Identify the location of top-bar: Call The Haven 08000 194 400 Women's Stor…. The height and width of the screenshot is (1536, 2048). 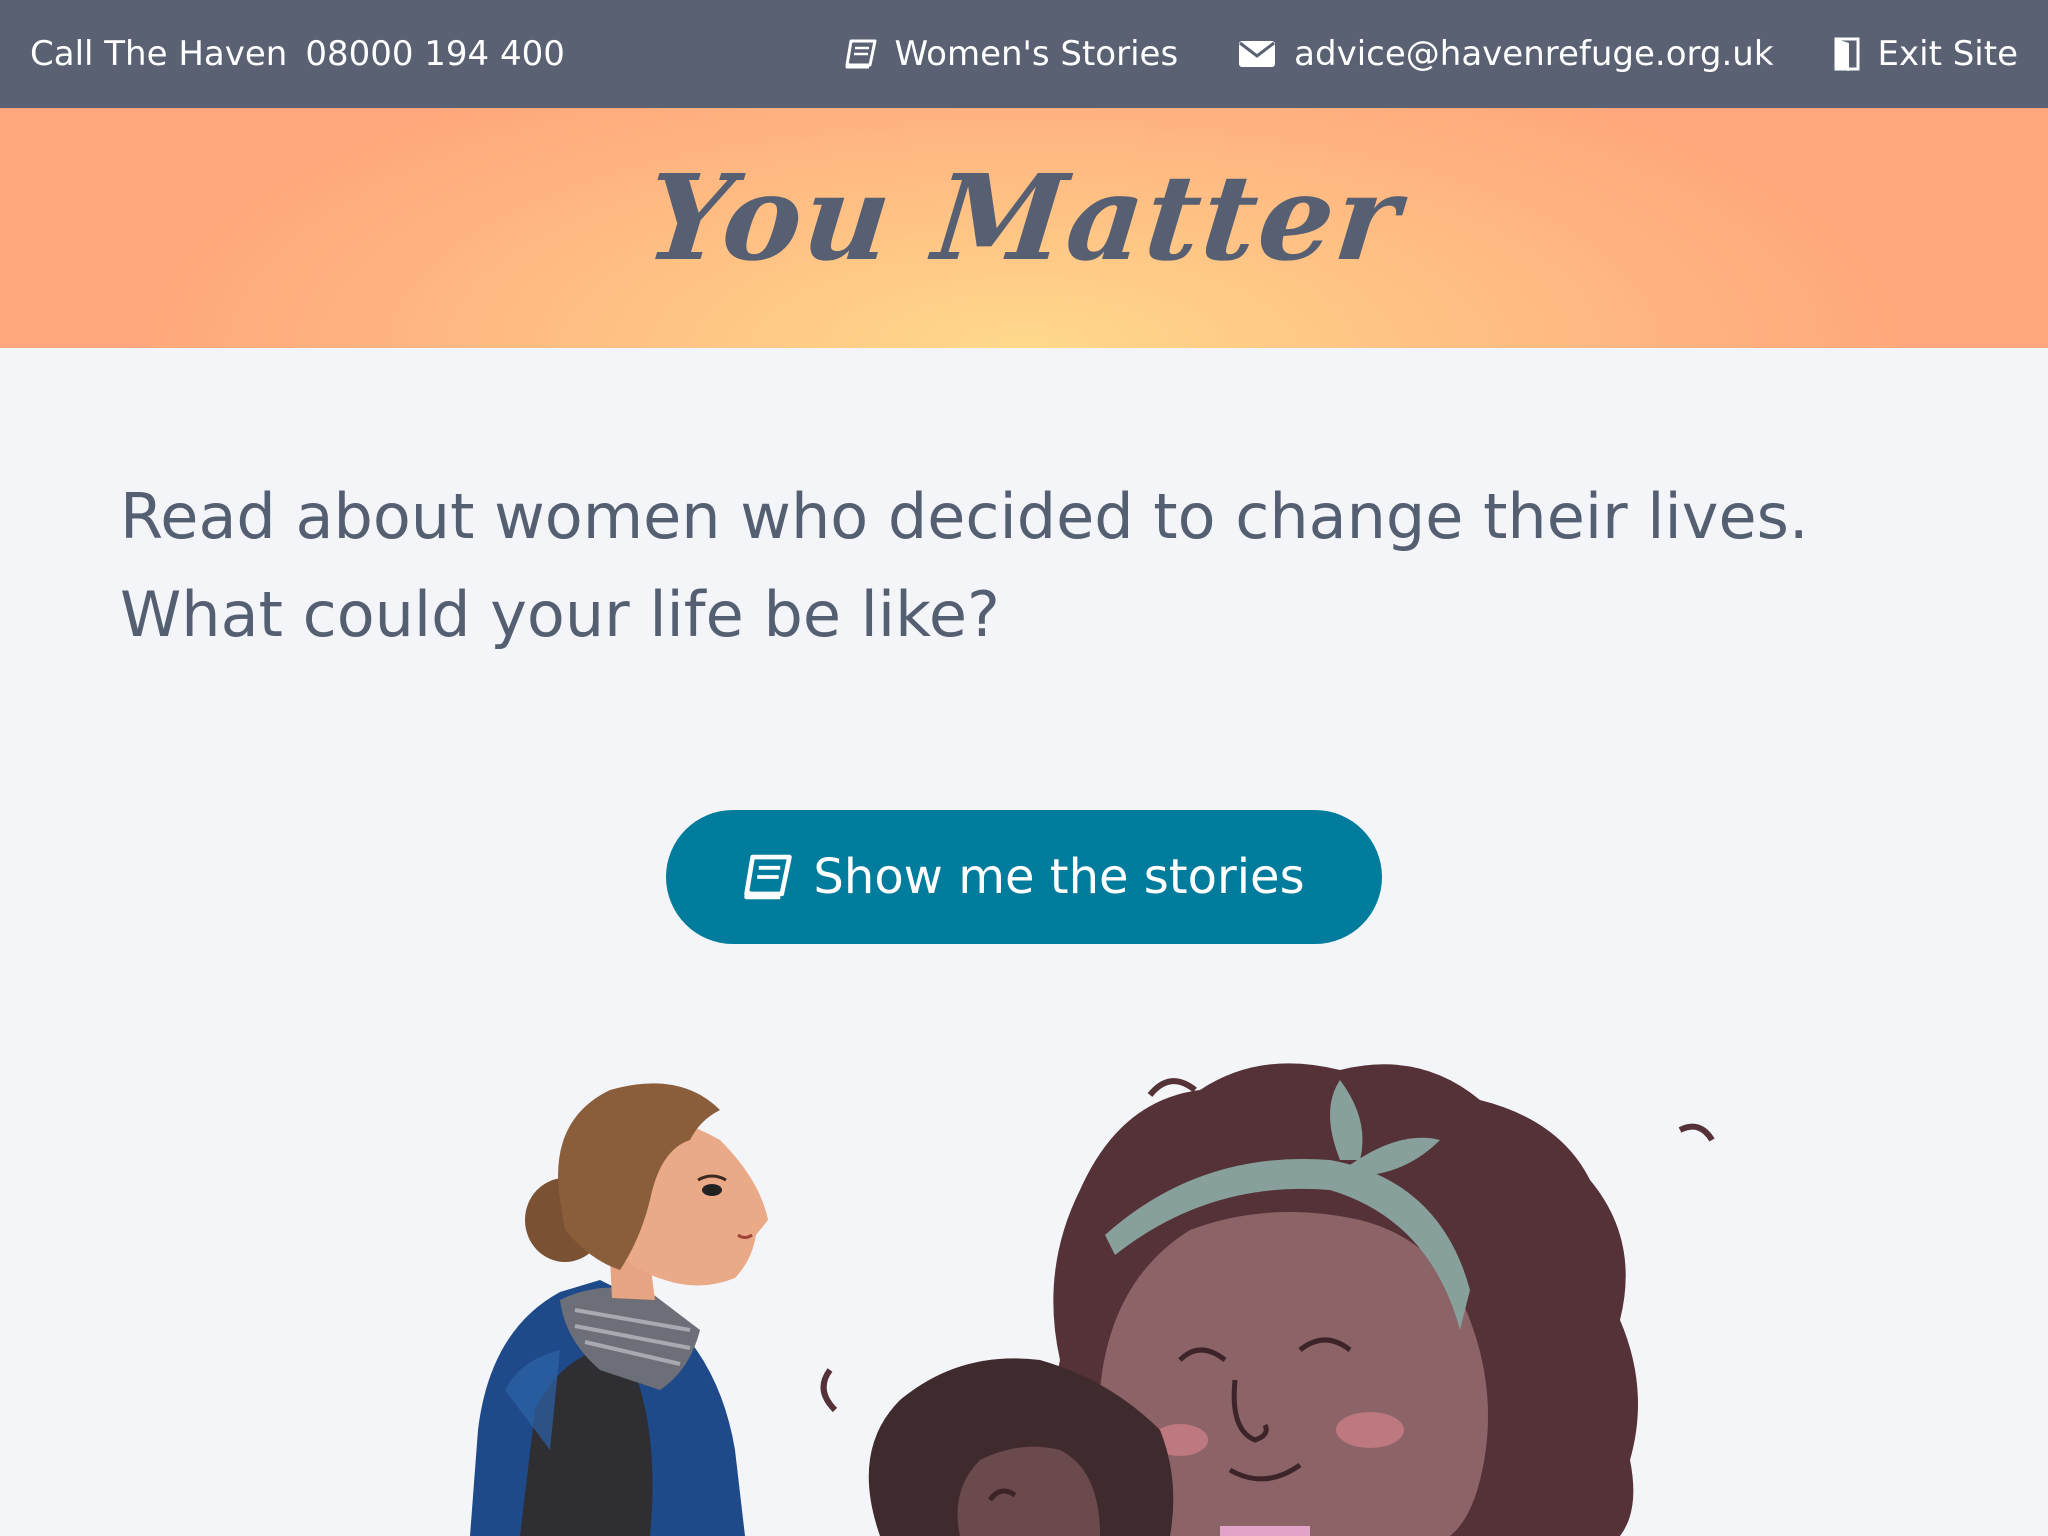
(1024, 54).